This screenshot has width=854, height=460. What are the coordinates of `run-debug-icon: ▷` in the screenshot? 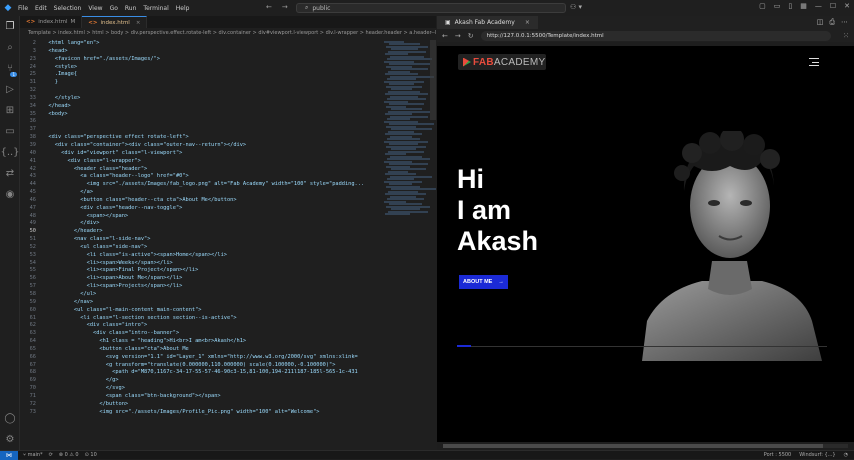 It's located at (10, 89).